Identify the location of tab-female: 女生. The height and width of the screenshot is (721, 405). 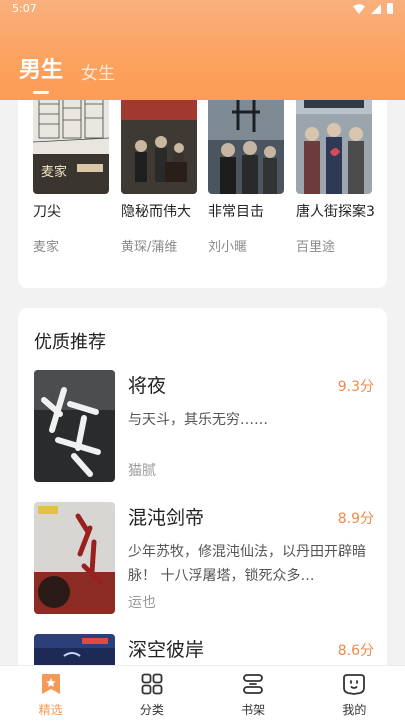
(98, 76).